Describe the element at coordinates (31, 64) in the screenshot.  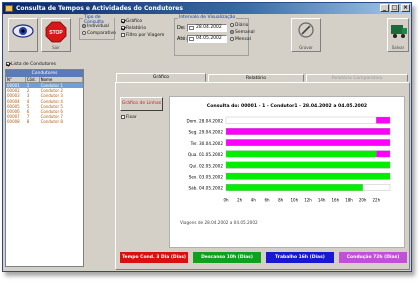
I see `lista-condutores-checkbox: Lista de Condutores` at that location.